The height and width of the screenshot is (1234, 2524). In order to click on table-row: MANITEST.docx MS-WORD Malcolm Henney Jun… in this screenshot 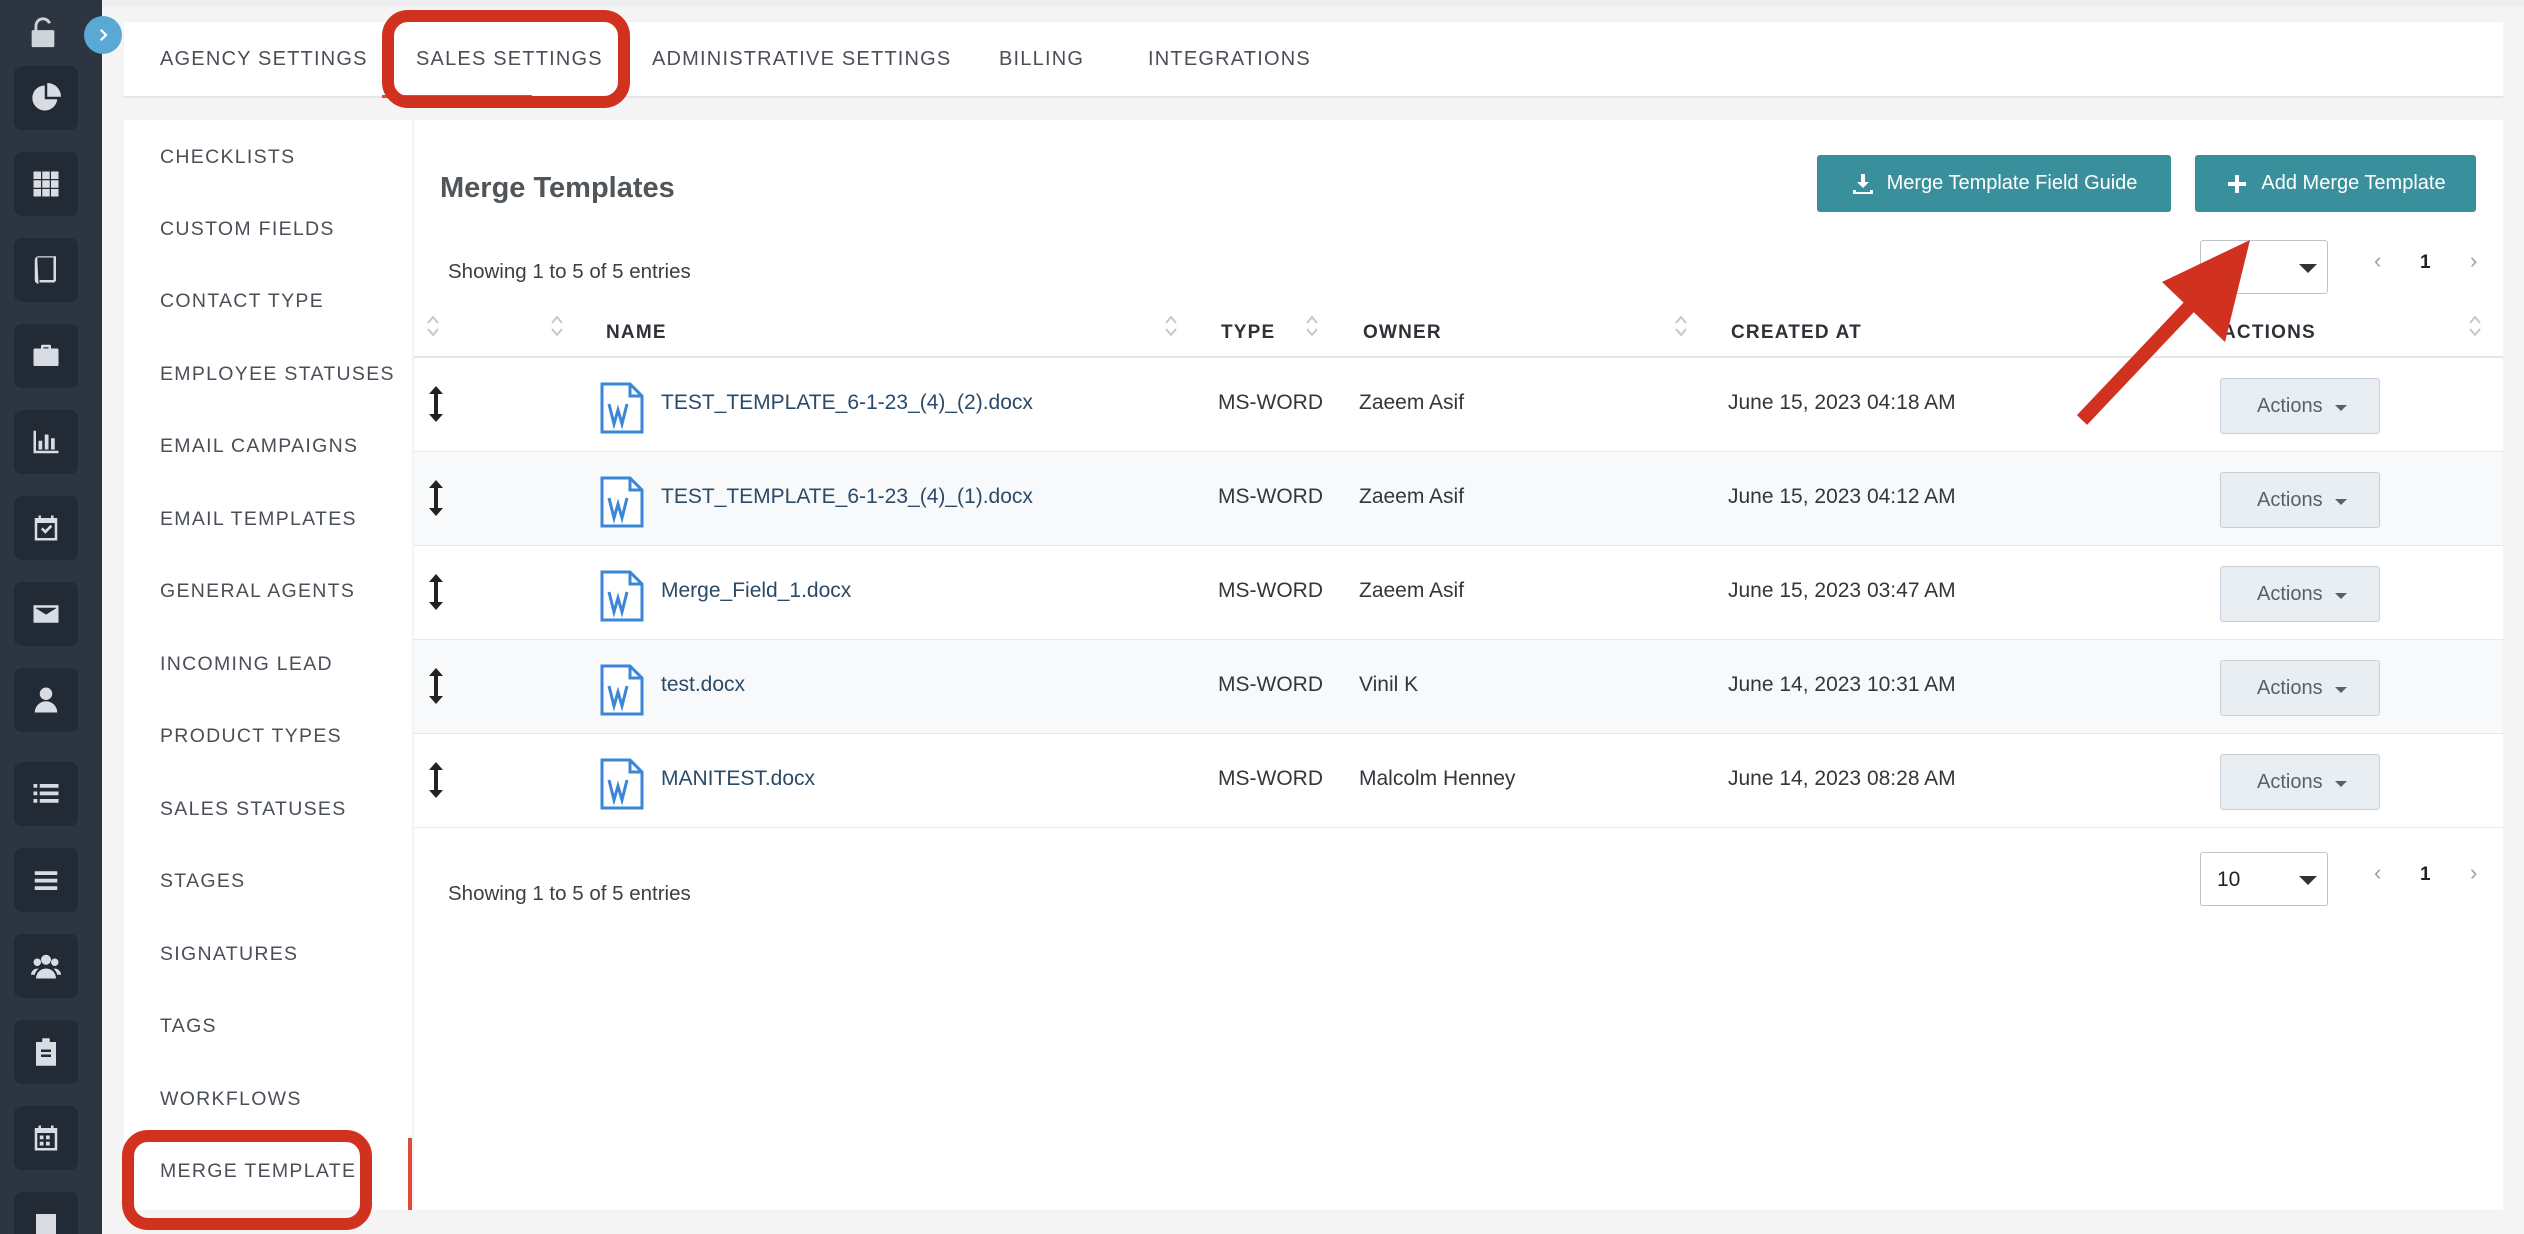, I will do `click(1458, 781)`.